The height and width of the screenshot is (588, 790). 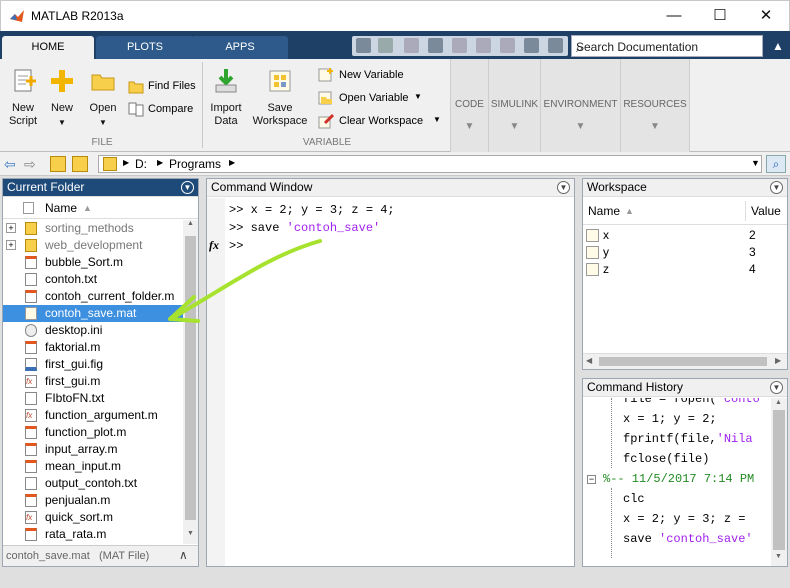 What do you see at coordinates (93, 347) in the screenshot?
I see `list-item: faktorial.m` at bounding box center [93, 347].